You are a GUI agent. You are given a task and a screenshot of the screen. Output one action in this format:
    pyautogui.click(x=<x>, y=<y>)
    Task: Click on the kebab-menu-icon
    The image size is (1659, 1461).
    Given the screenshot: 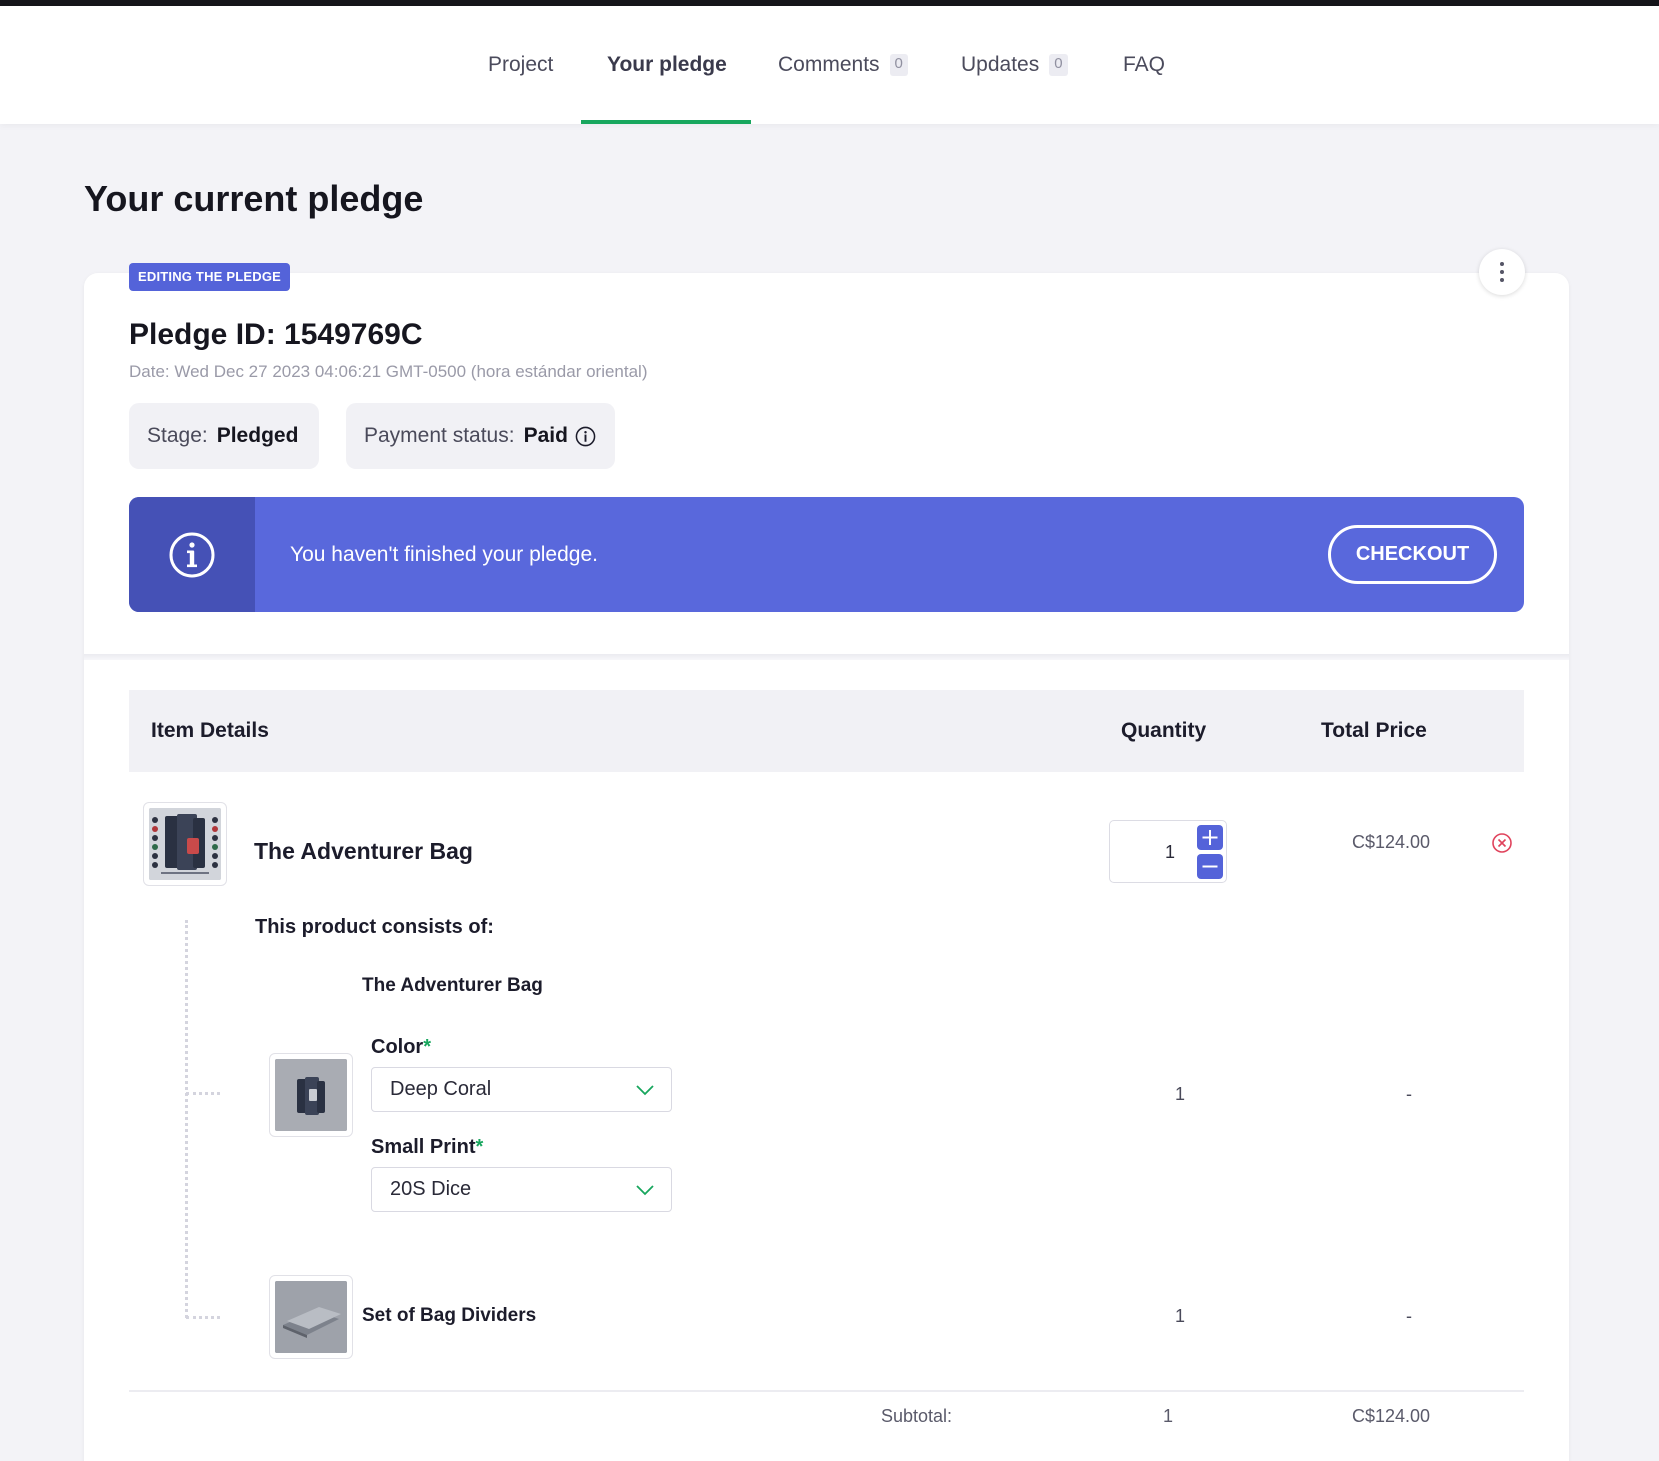 What is the action you would take?
    pyautogui.click(x=1502, y=272)
    